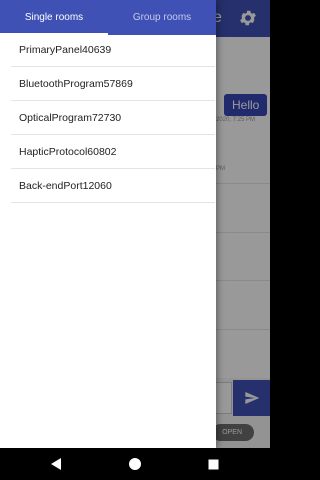 The width and height of the screenshot is (320, 480). What do you see at coordinates (113, 84) in the screenshot?
I see `room-item: BluetoothProgram57869` at bounding box center [113, 84].